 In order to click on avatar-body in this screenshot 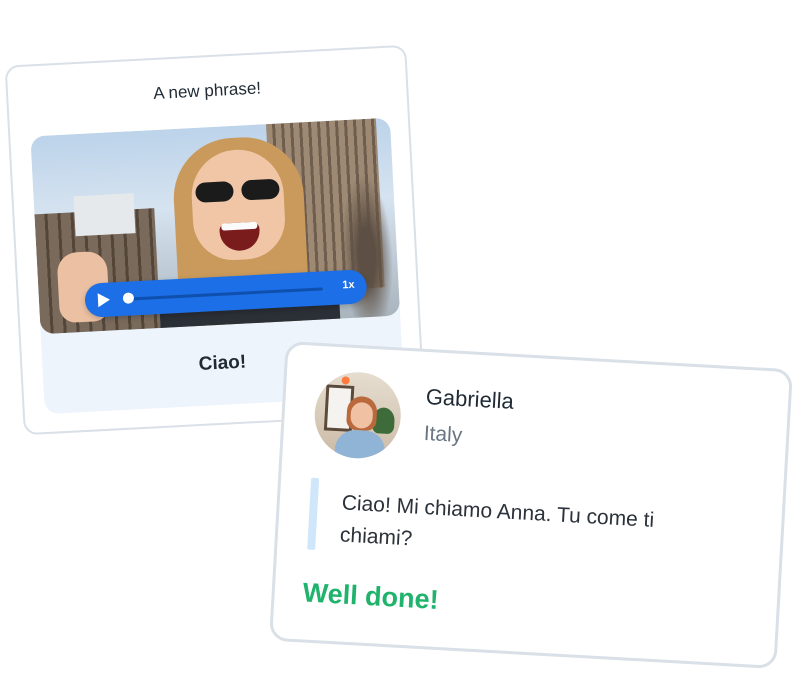, I will do `click(360, 444)`.